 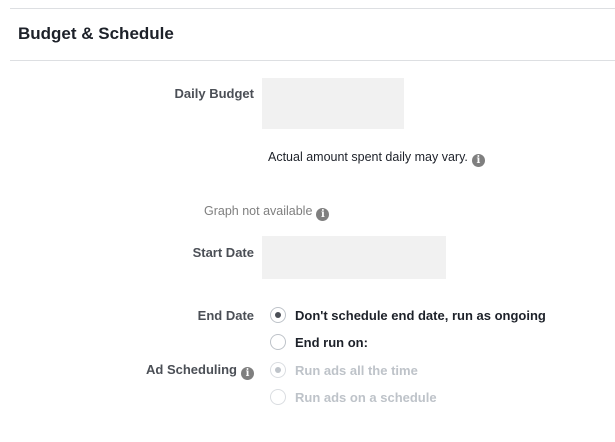 I want to click on ad-scheduling-label: Ad Scheduling i, so click(x=200, y=371).